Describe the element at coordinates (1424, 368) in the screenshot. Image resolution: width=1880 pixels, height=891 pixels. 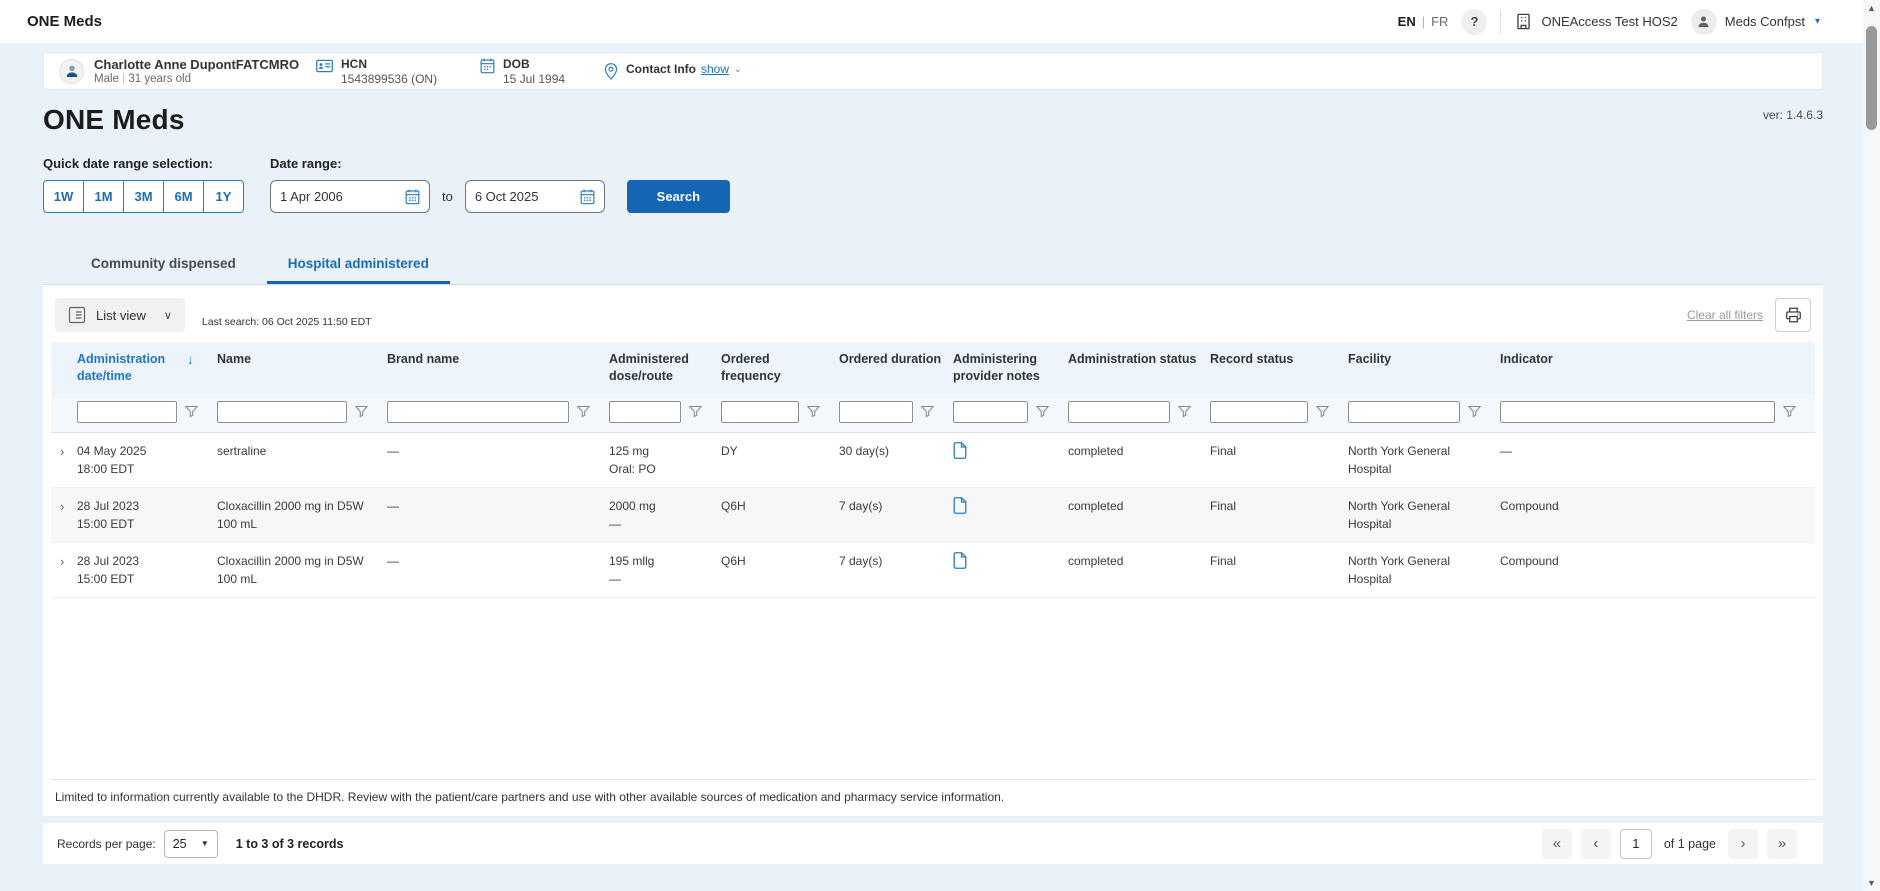
I see `column-header-facility: Facility` at that location.